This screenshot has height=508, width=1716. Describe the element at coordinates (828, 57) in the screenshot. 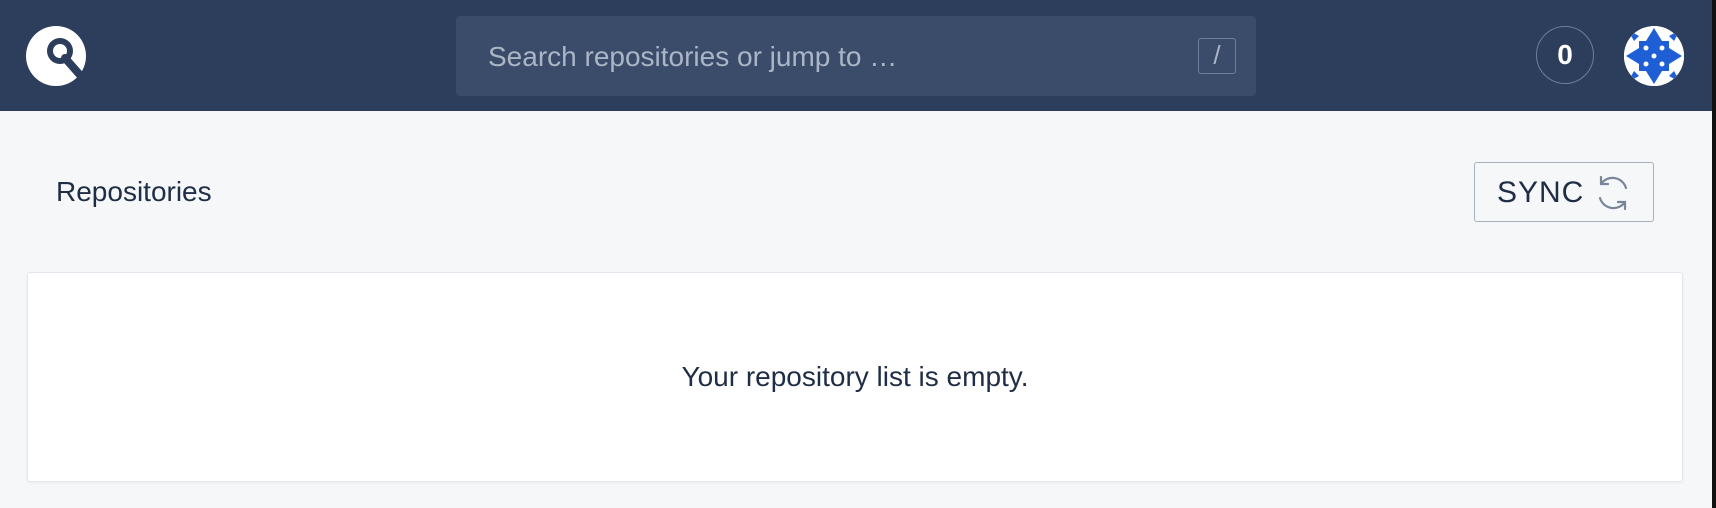

I see `search-input` at that location.